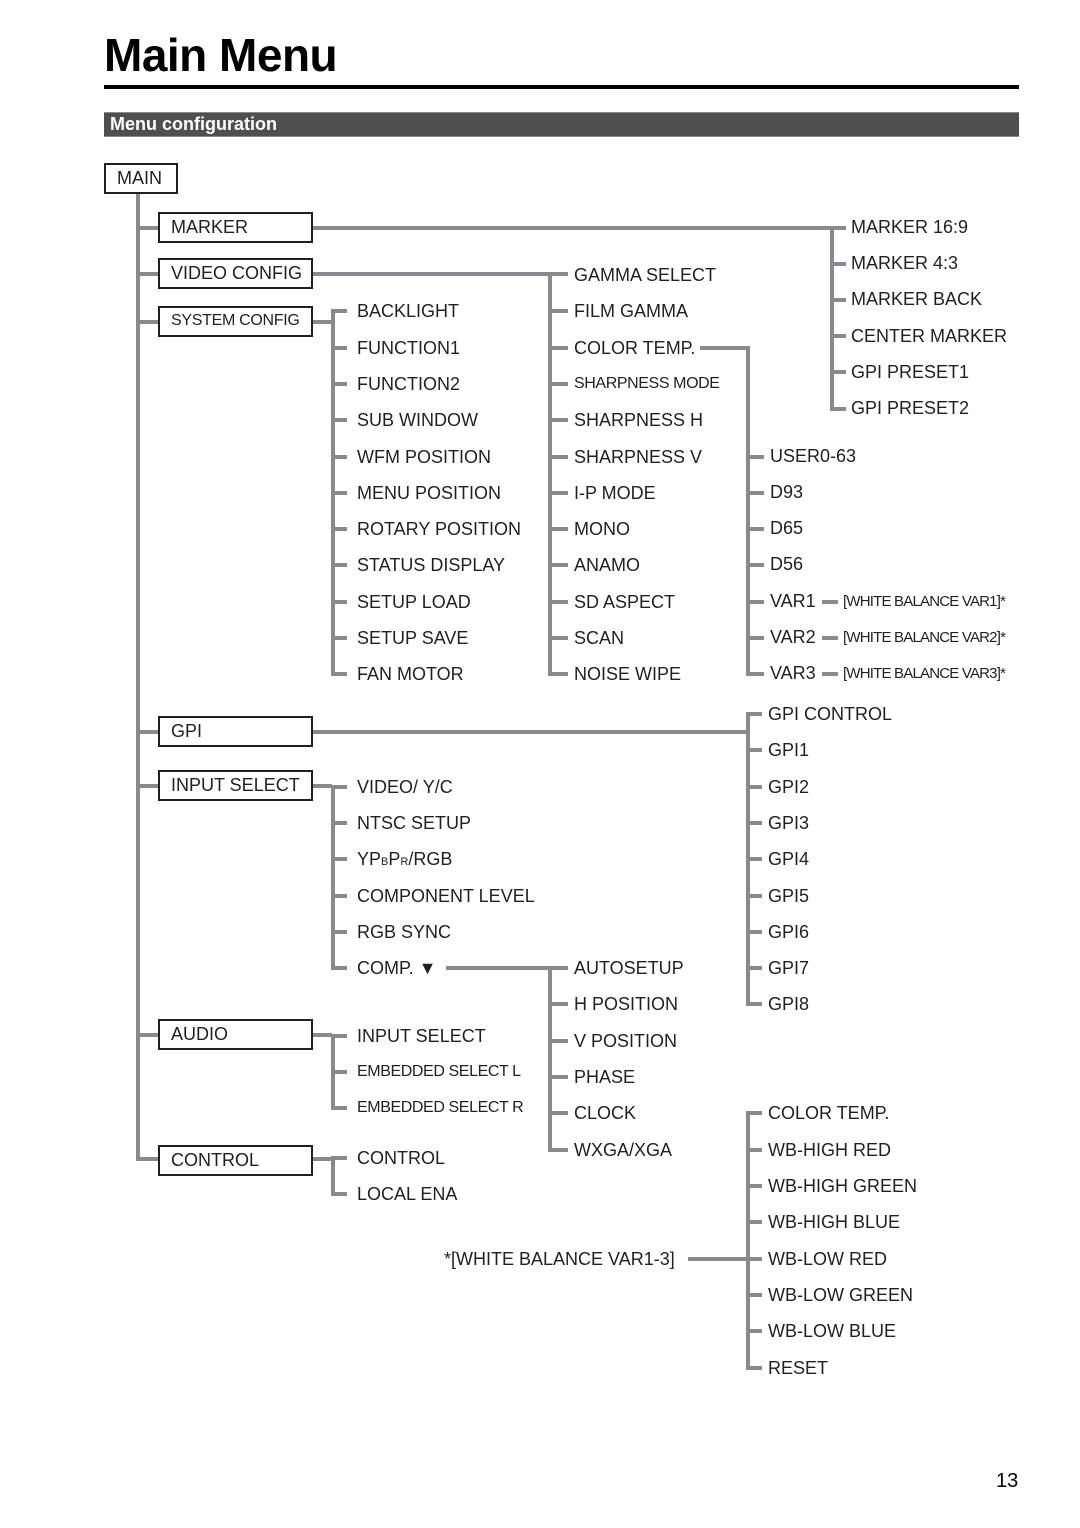 Image resolution: width=1080 pixels, height=1528 pixels. Describe the element at coordinates (647, 383) in the screenshot. I see `video-config-item: SHARPNESS MODE` at that location.